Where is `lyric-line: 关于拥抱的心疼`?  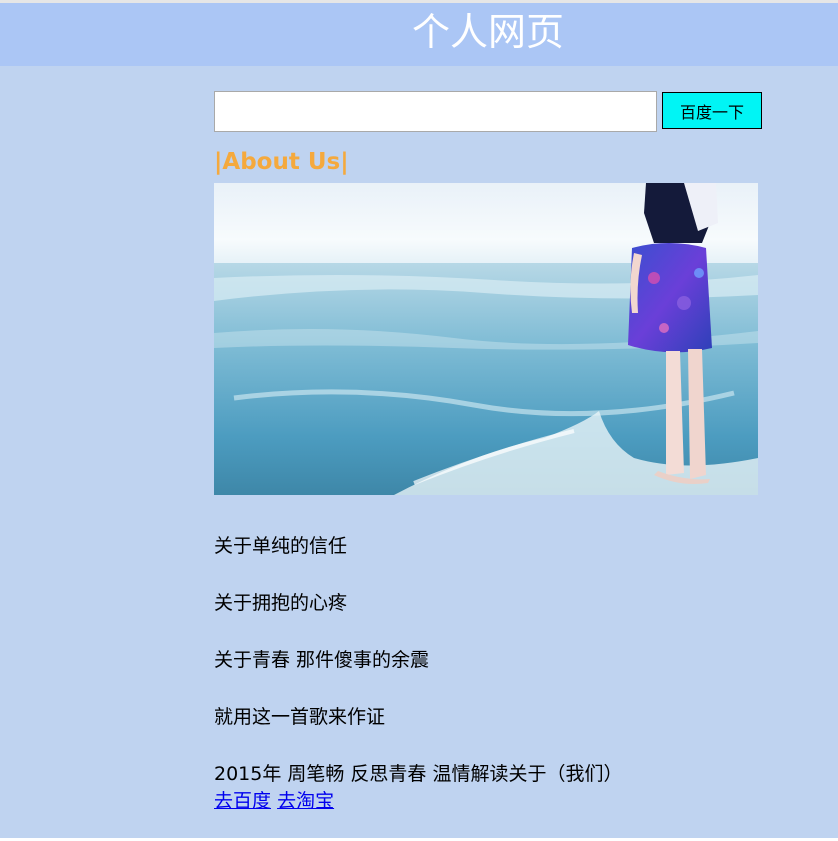 lyric-line: 关于拥抱的心疼 is located at coordinates (281, 603).